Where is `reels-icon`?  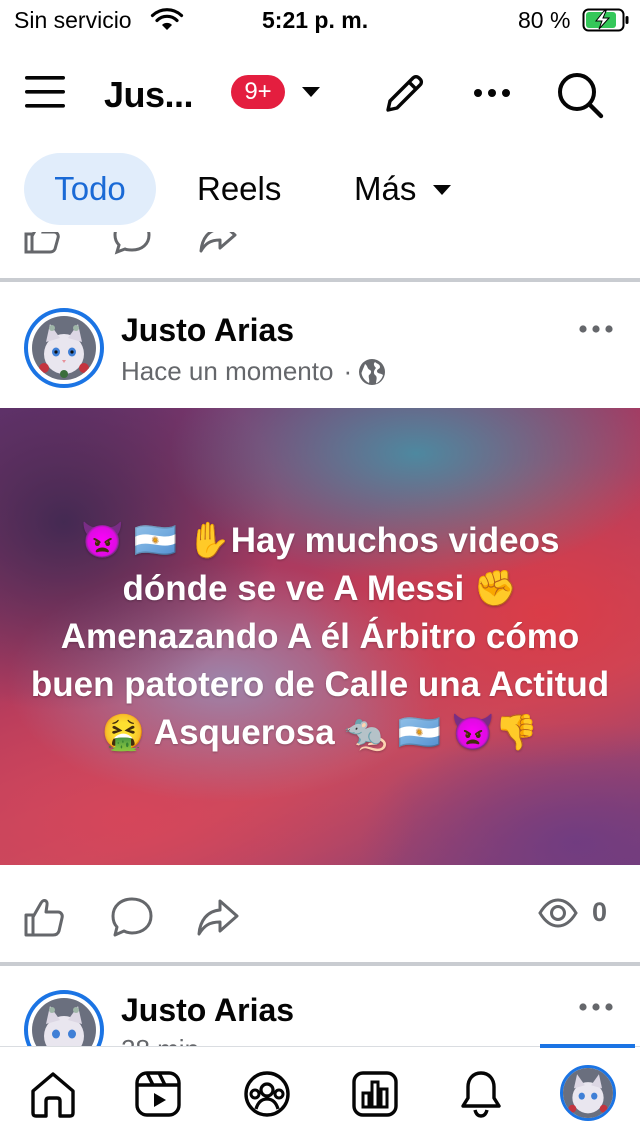 reels-icon is located at coordinates (158, 1094).